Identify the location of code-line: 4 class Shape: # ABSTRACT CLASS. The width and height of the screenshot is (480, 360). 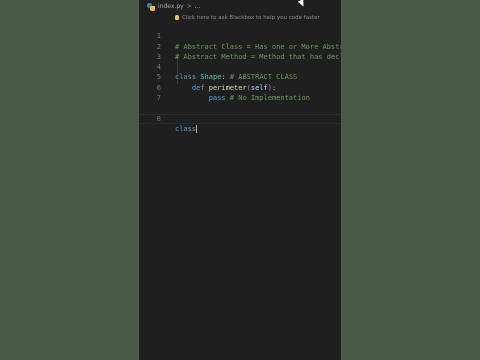
(240, 66).